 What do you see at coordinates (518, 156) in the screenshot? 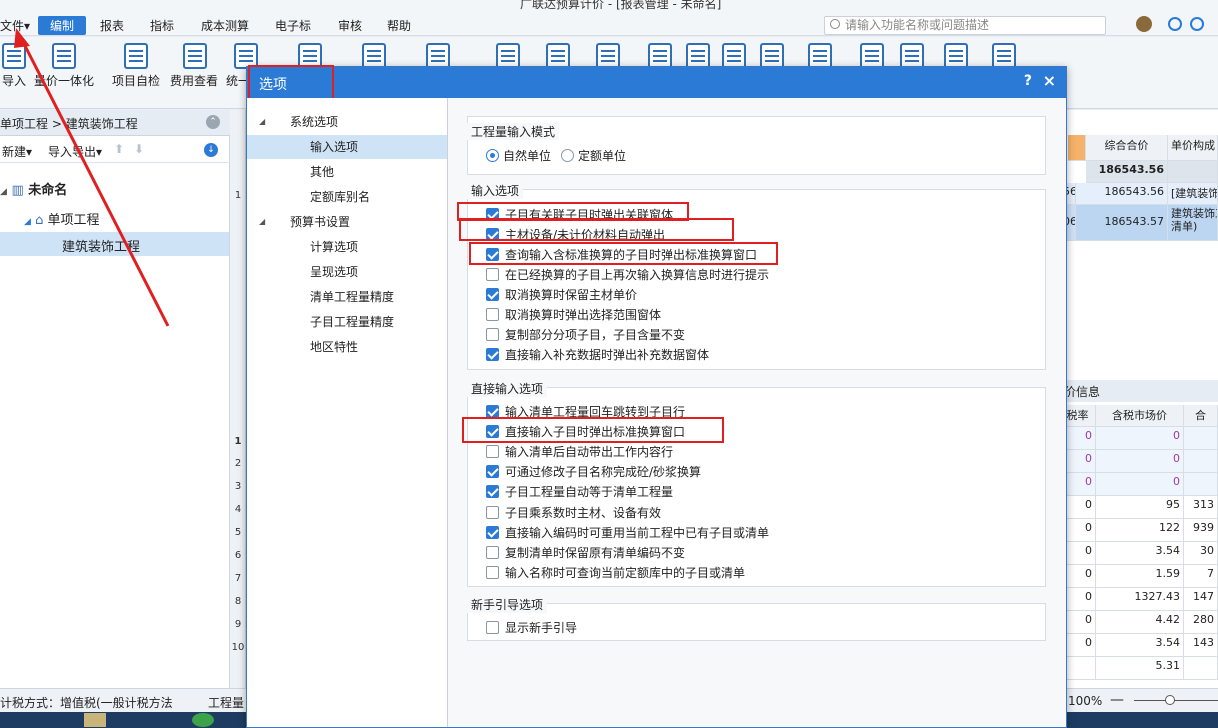
I see `radio-natural-unit: 自然单位` at bounding box center [518, 156].